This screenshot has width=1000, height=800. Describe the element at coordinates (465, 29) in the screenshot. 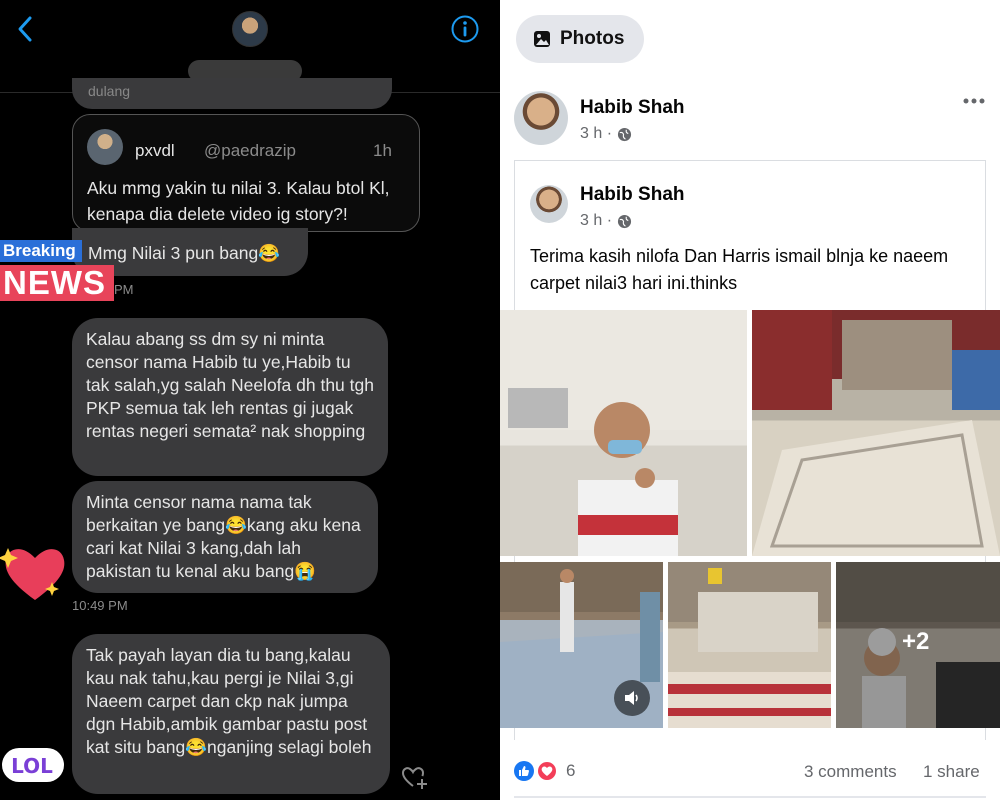

I see `info-icon` at that location.